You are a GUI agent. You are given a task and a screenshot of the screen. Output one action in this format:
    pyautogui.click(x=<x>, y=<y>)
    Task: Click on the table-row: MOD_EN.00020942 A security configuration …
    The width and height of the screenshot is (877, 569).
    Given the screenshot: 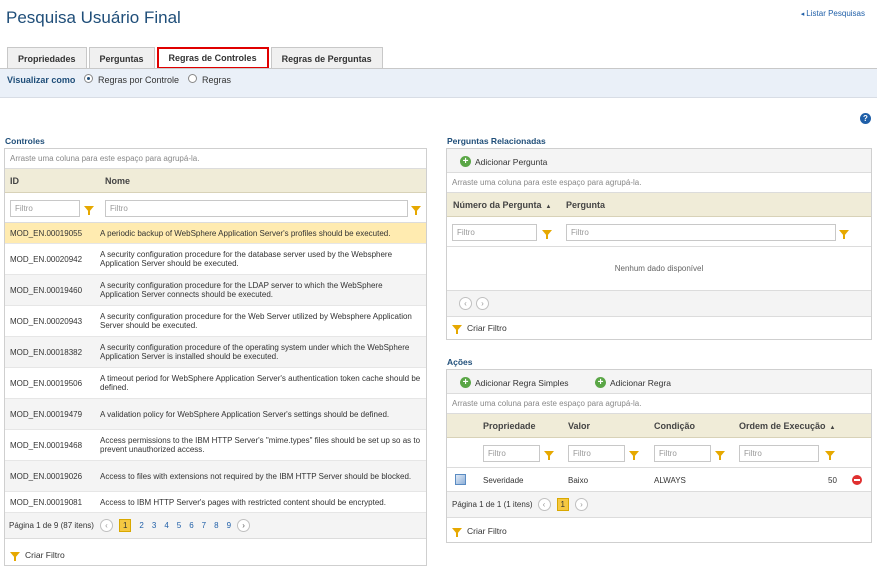 What is the action you would take?
    pyautogui.click(x=215, y=259)
    